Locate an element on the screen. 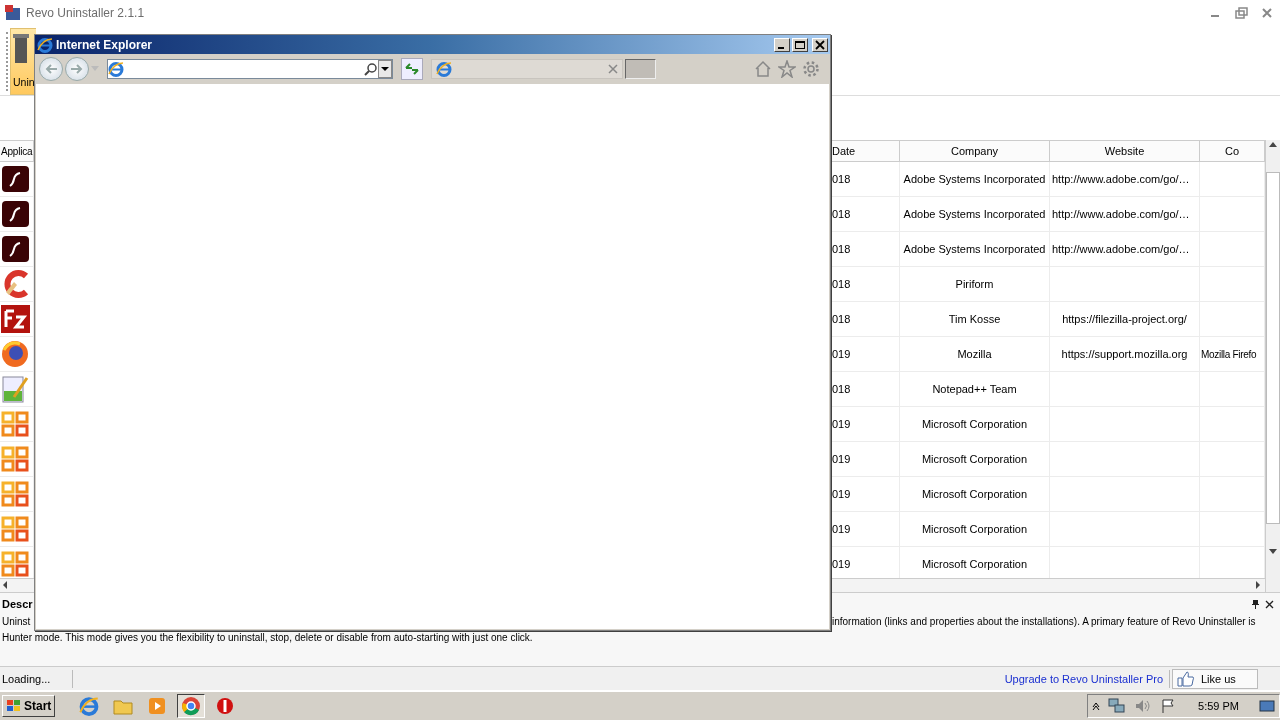 This screenshot has height=720, width=1280. network-icon is located at coordinates (1117, 706).